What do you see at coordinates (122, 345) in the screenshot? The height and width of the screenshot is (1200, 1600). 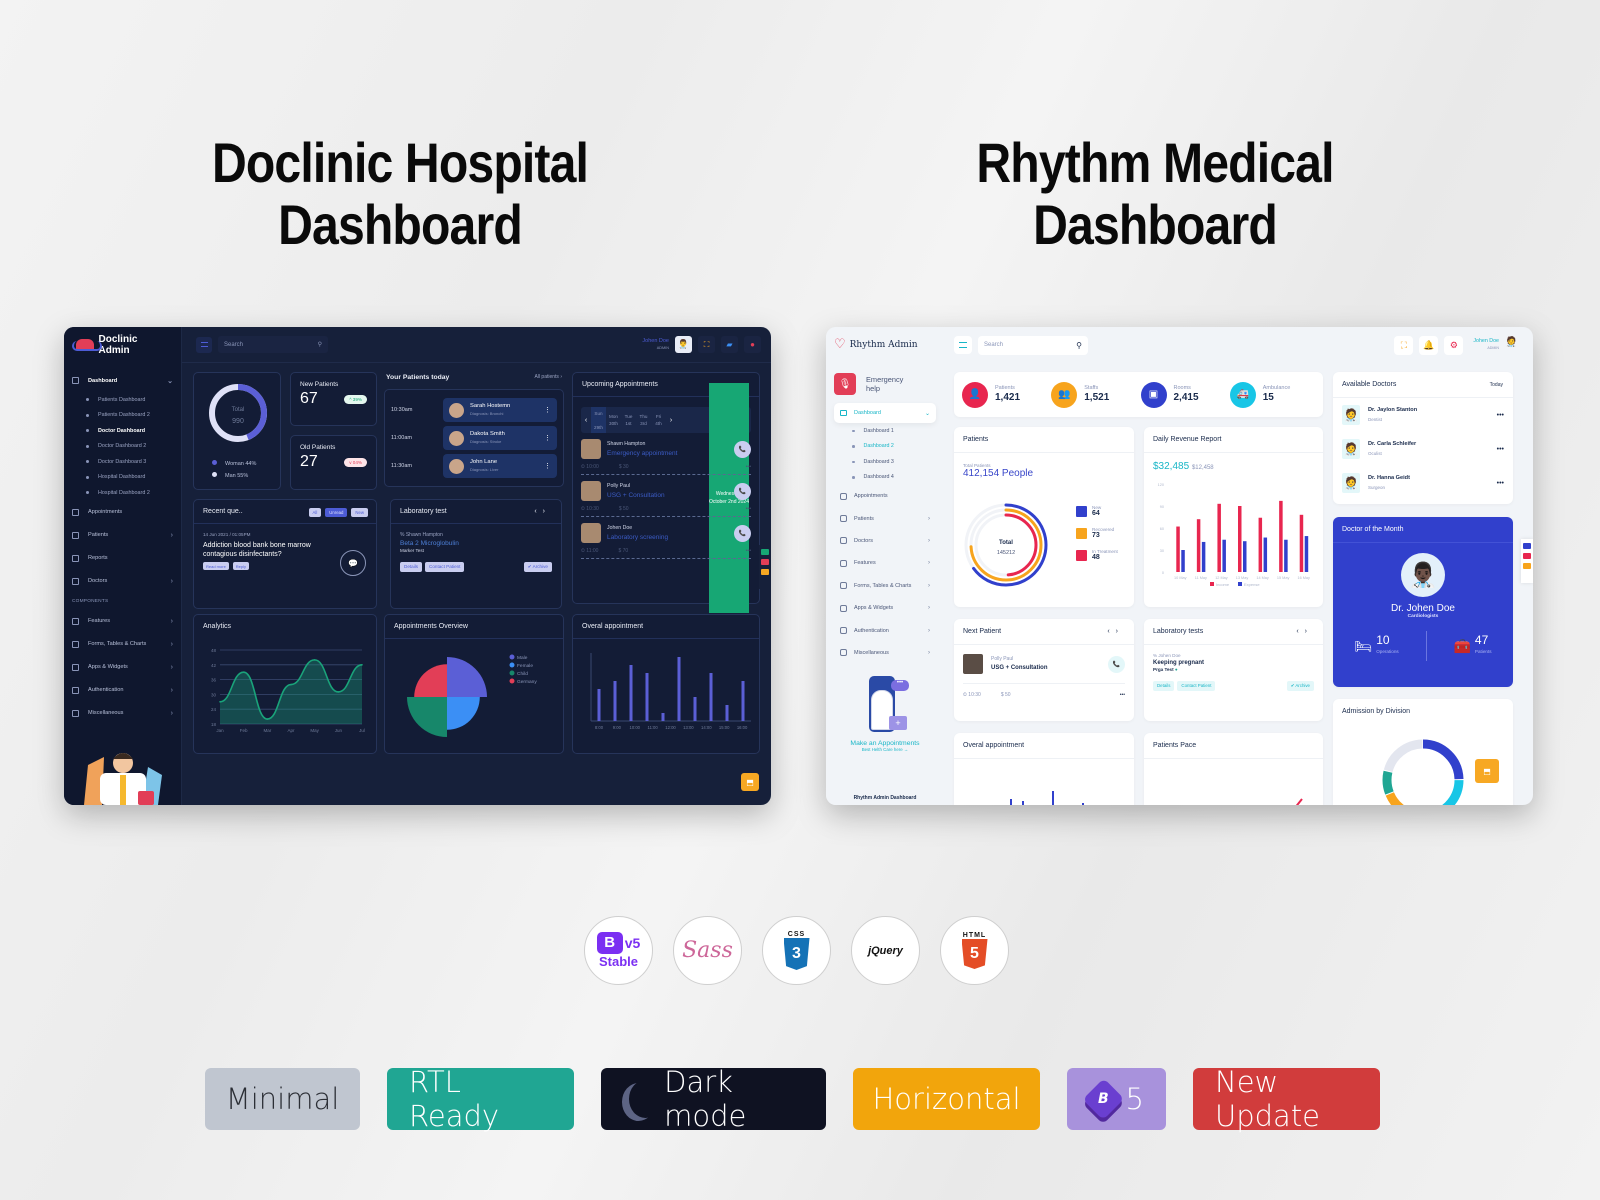 I see `logo: Doclinic Admin` at bounding box center [122, 345].